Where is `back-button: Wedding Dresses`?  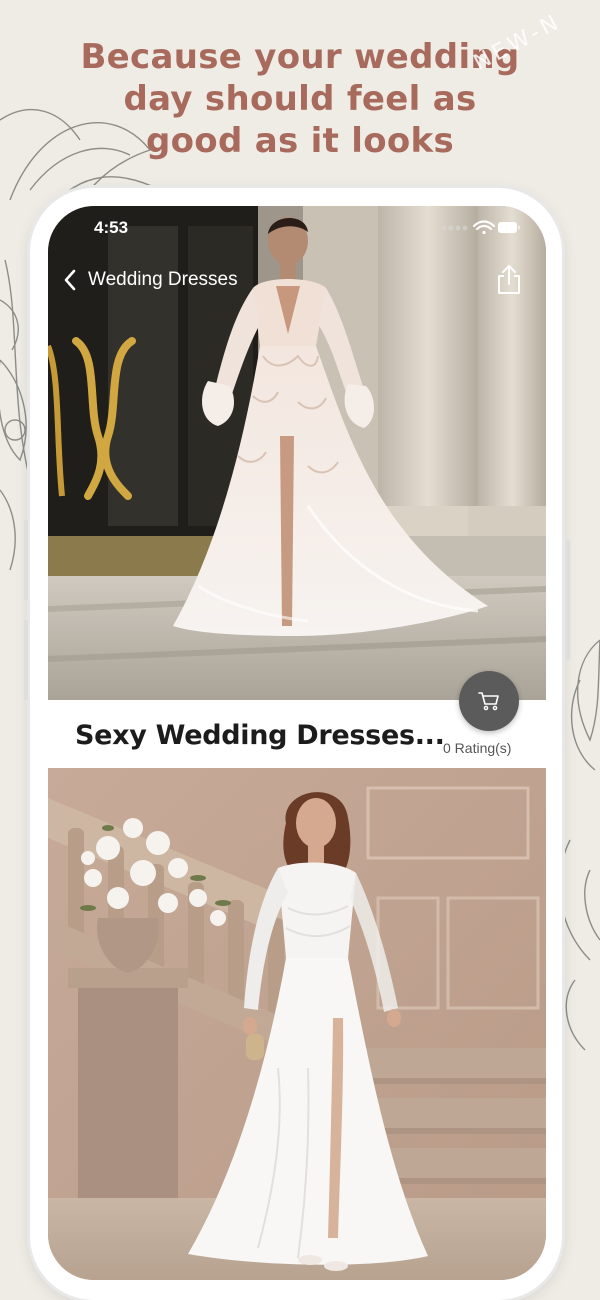
back-button: Wedding Dresses is located at coordinates (150, 280).